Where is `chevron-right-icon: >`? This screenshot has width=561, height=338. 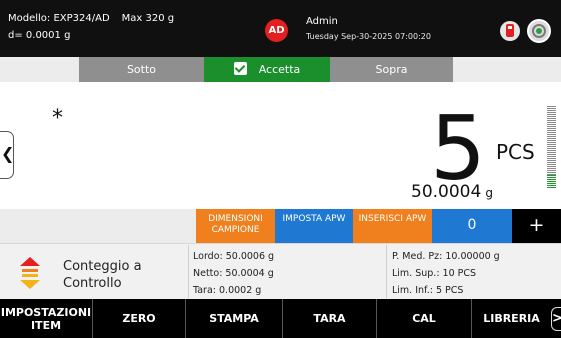 chevron-right-icon: > is located at coordinates (556, 319).